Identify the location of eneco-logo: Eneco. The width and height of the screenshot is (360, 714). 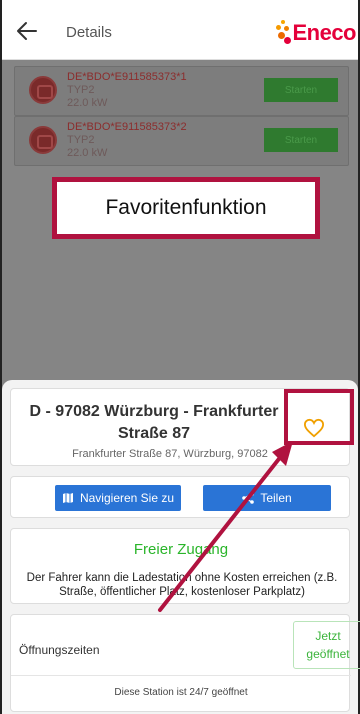
(315, 33).